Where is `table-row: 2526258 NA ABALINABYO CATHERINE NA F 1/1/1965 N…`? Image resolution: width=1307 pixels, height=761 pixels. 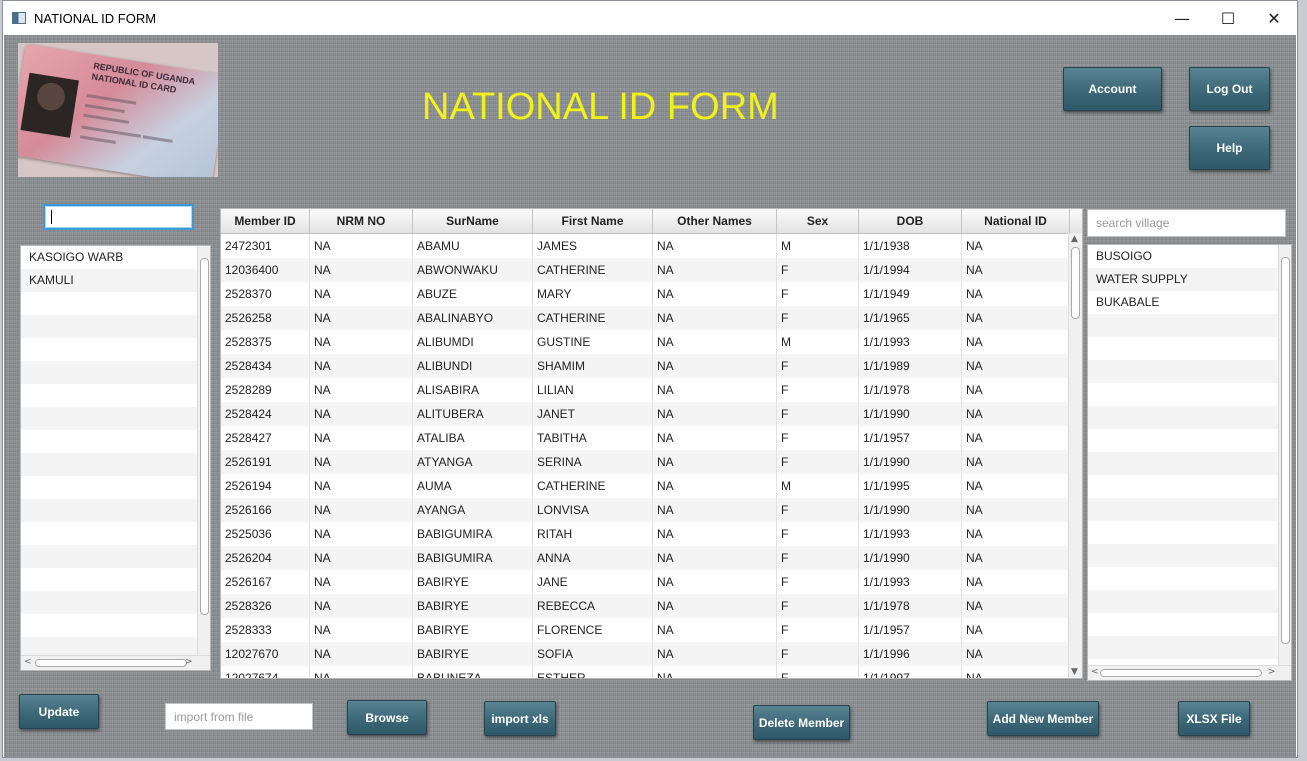
table-row: 2526258 NA ABALINABYO CATHERINE NA F 1/1/1965 N… is located at coordinates (651, 318).